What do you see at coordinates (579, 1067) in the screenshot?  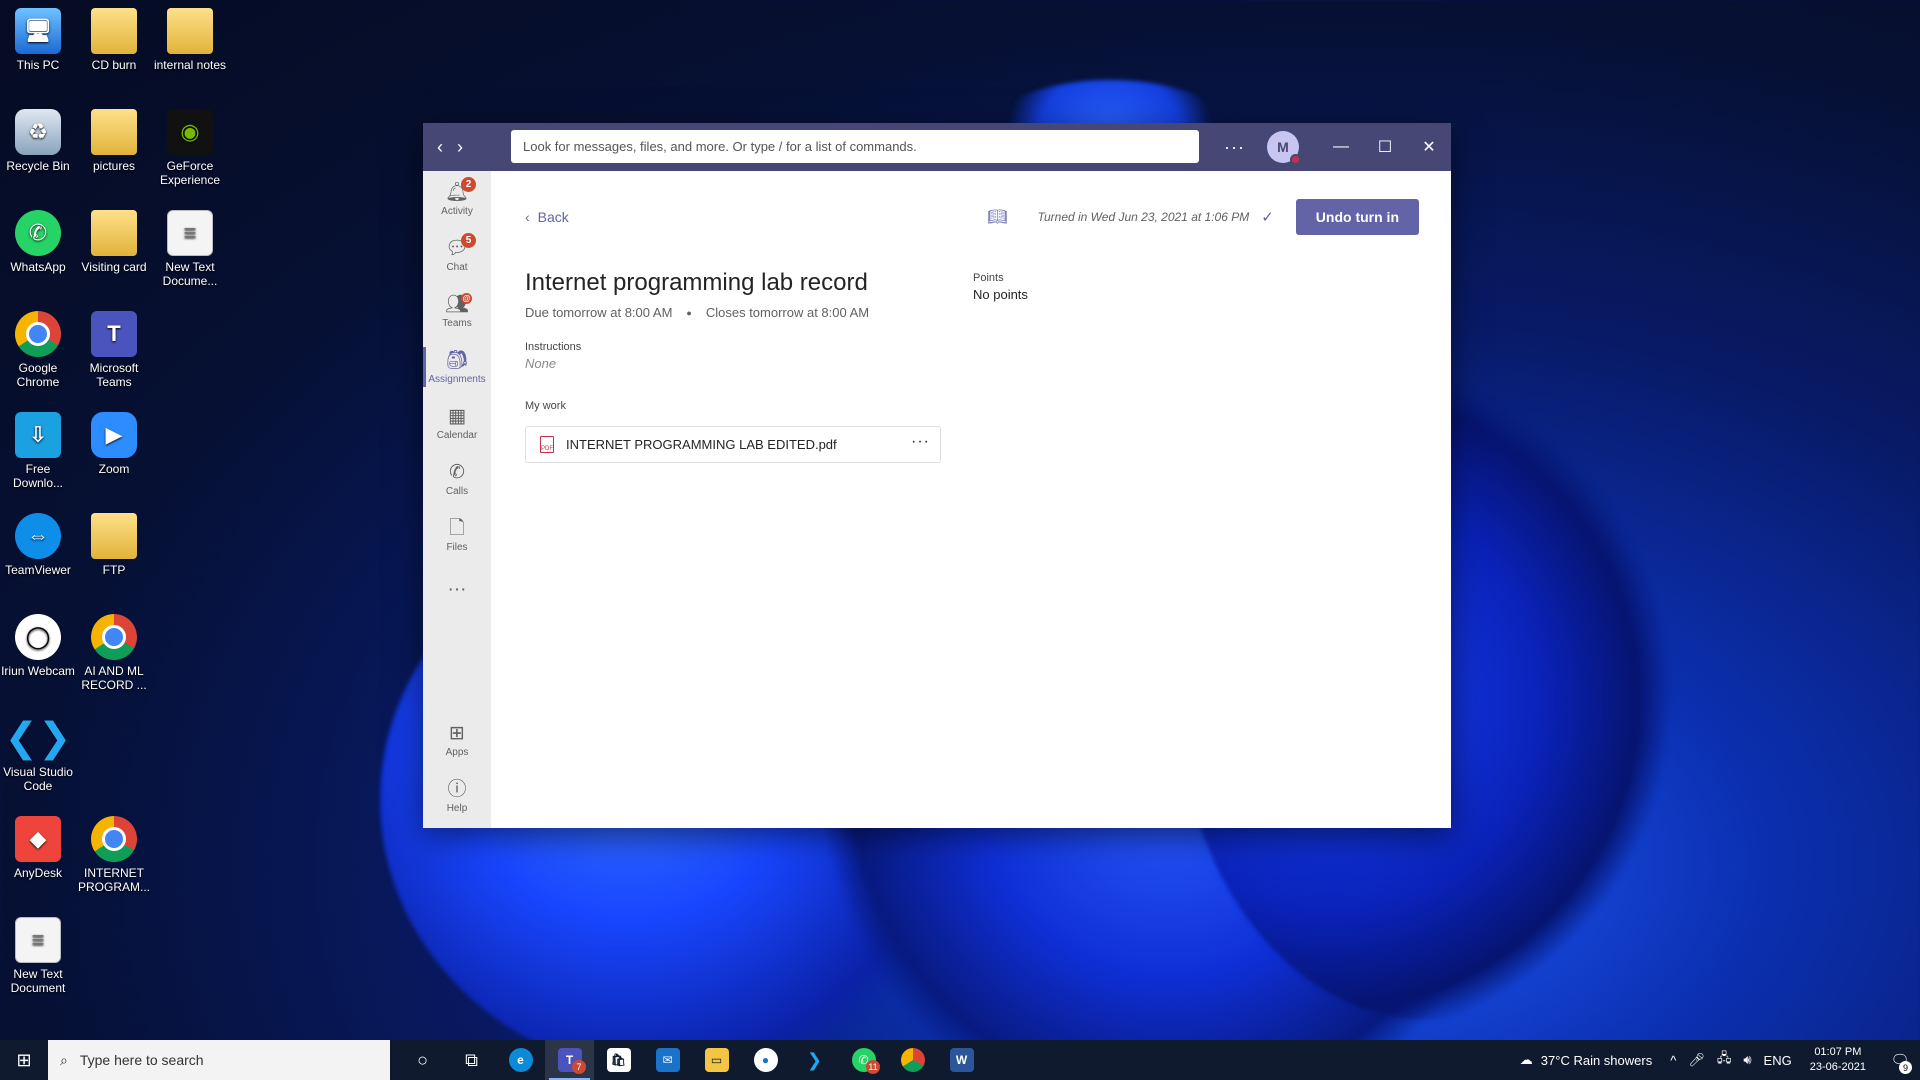 I see `teams-taskbar-badge: 7` at bounding box center [579, 1067].